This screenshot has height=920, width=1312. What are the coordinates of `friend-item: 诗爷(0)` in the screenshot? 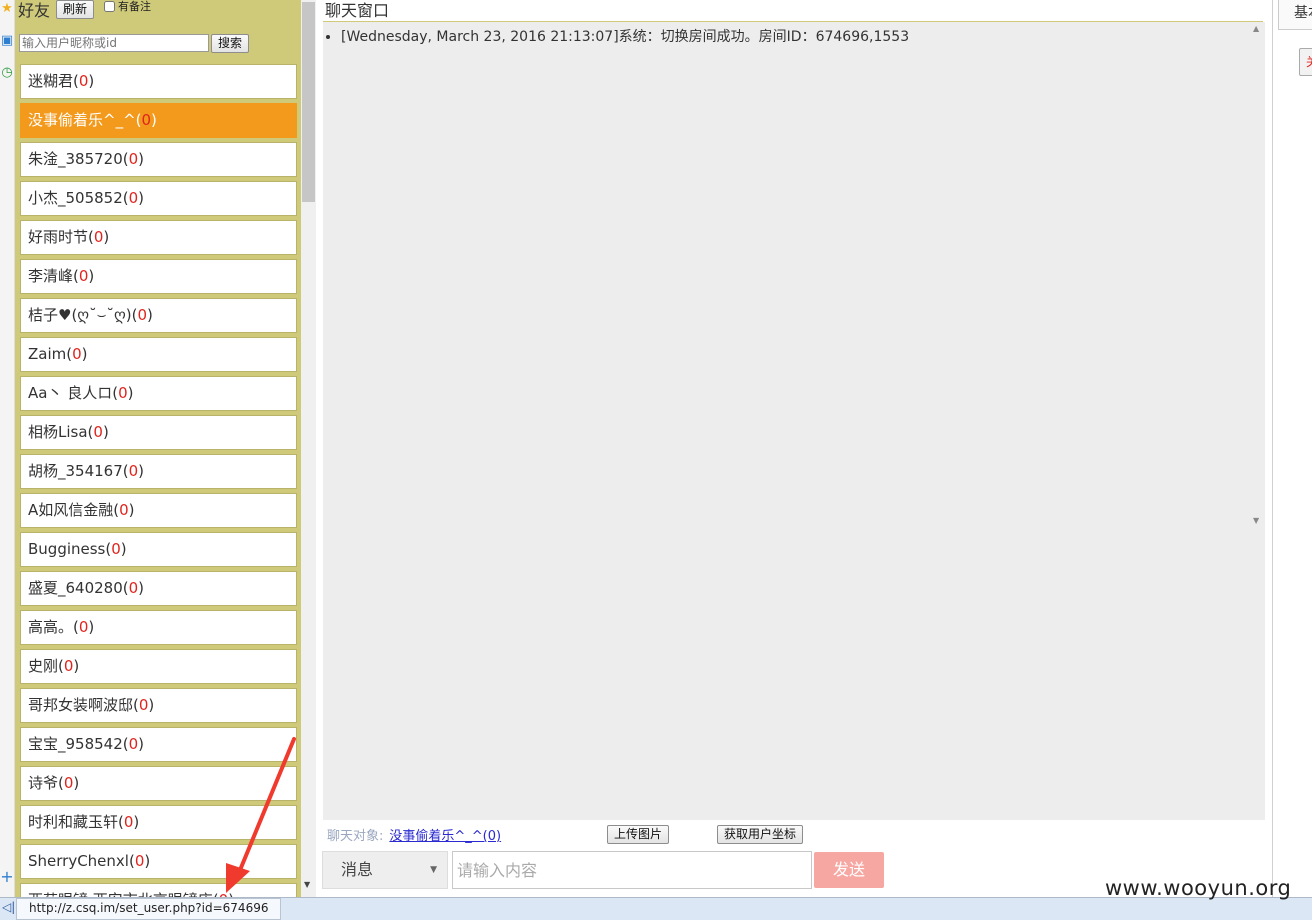 It's located at (158, 783).